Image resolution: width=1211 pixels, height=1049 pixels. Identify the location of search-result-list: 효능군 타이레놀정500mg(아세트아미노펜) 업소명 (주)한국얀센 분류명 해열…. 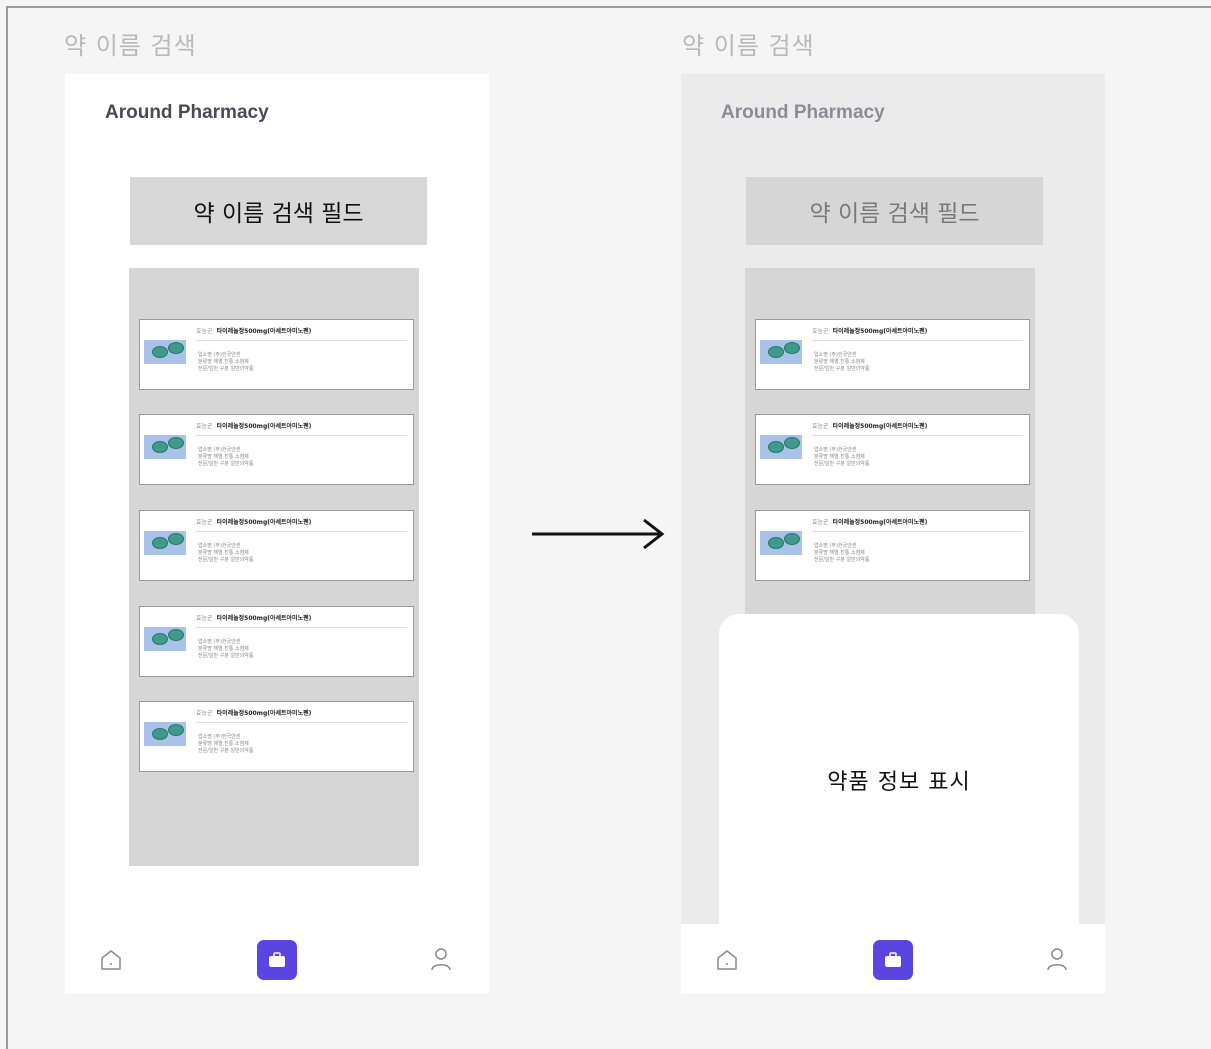
(274, 567).